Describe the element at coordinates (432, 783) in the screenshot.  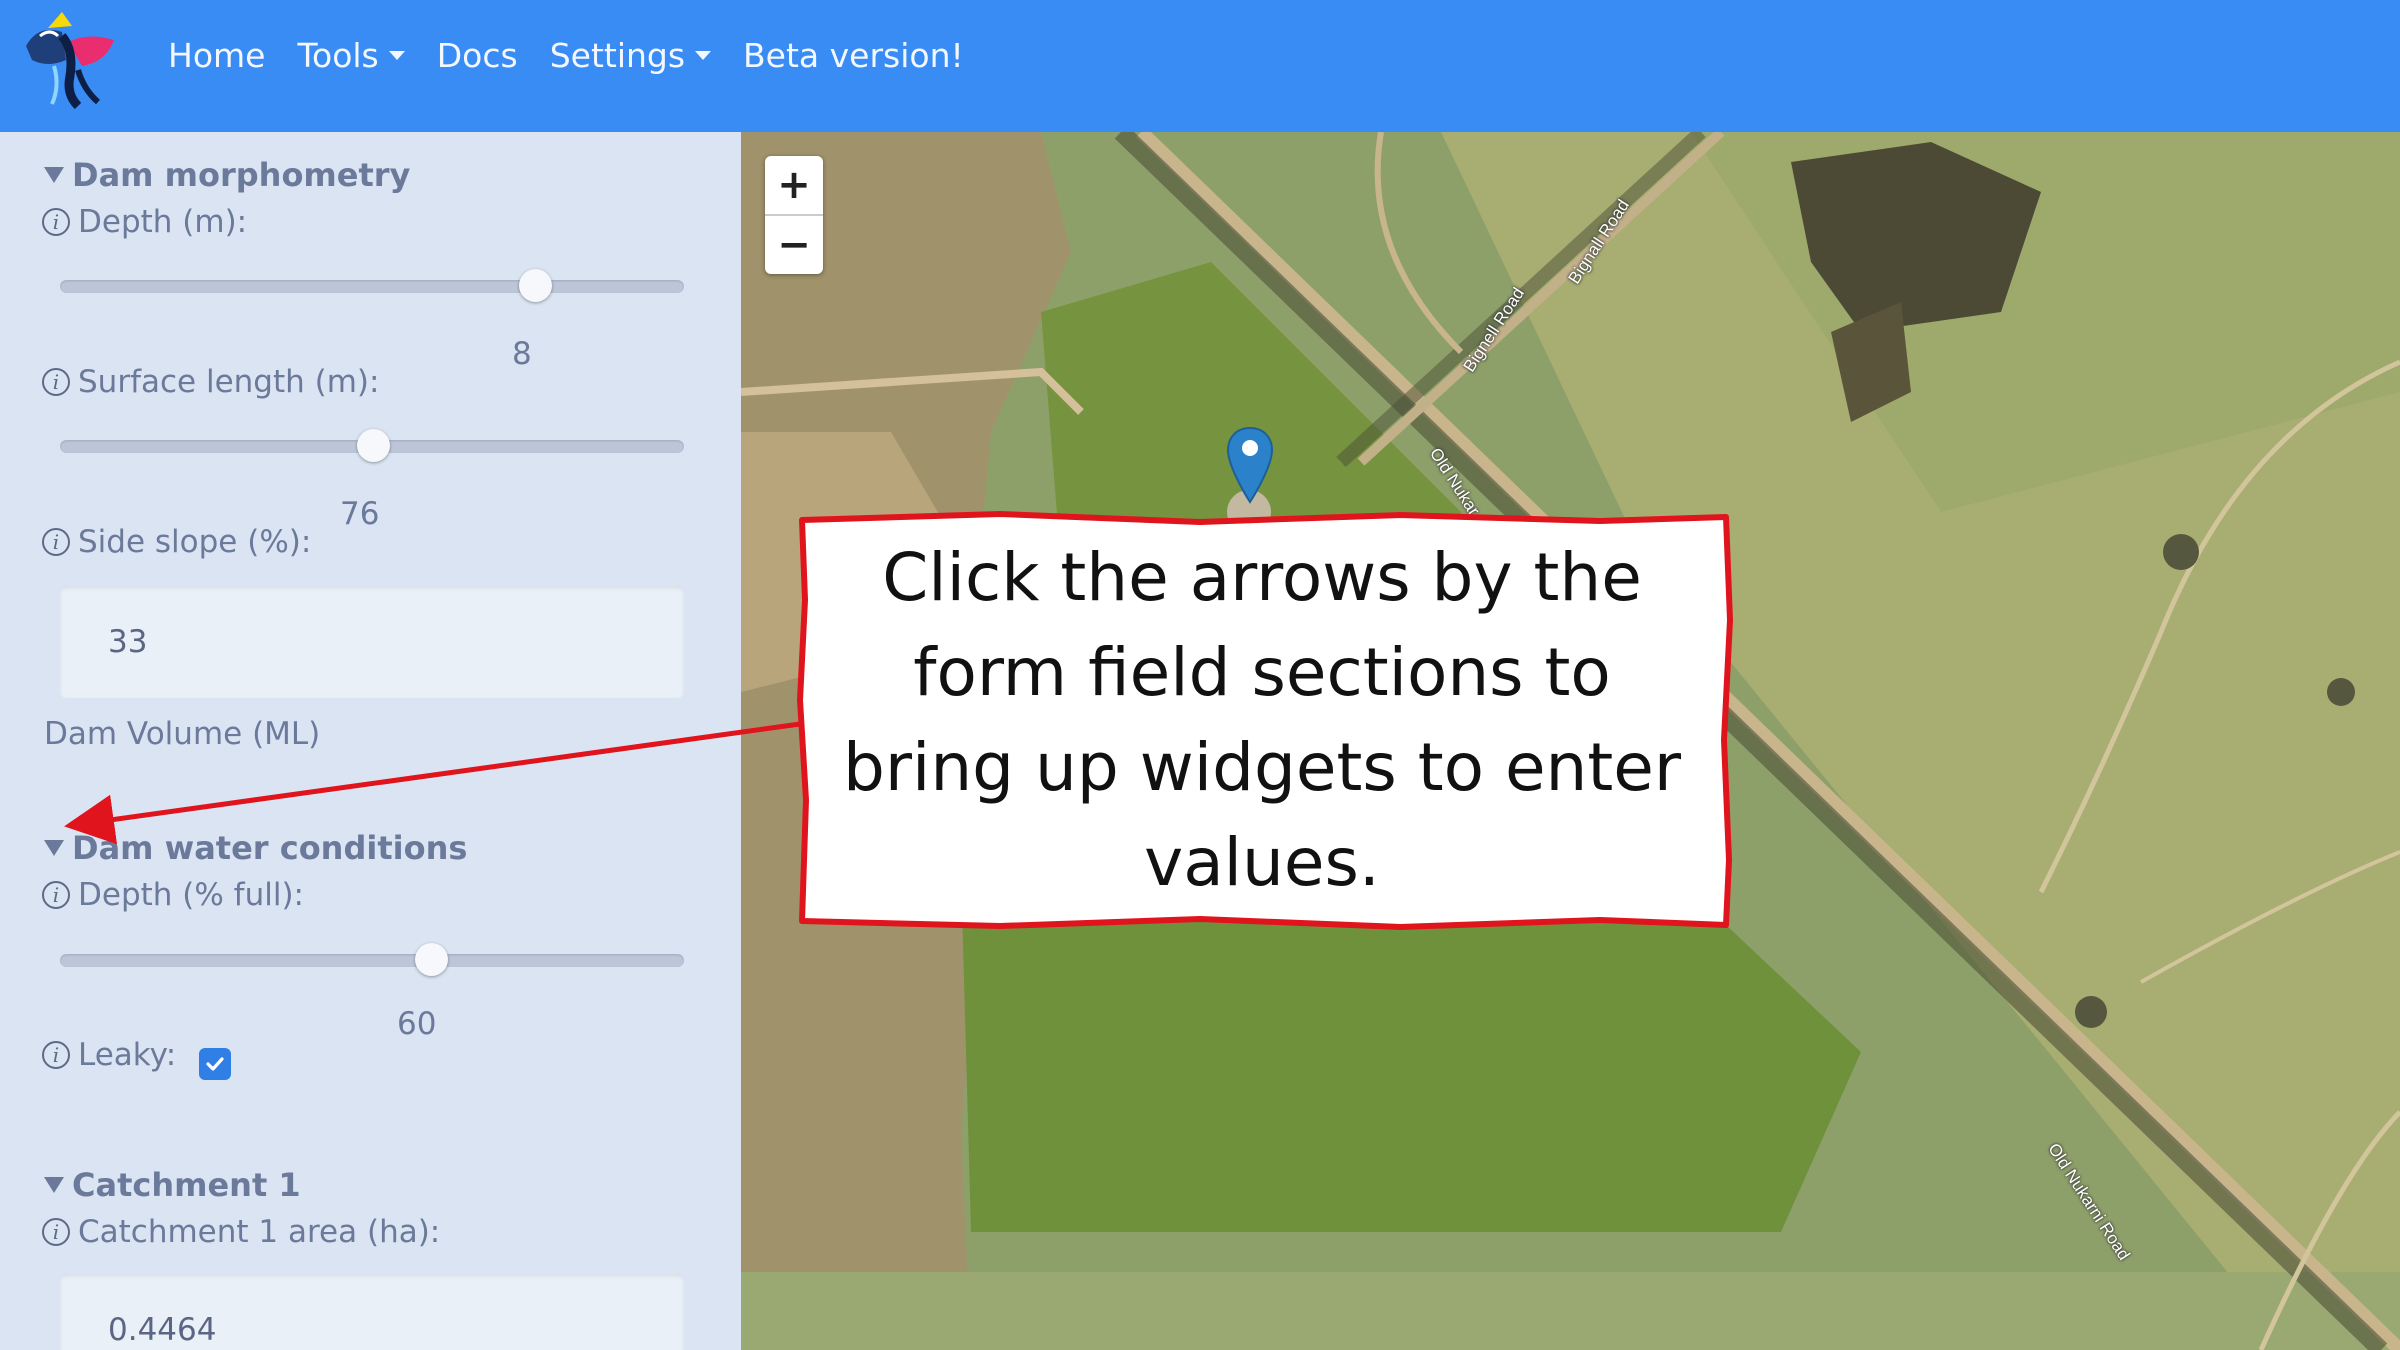
I see `callout-arrow` at that location.